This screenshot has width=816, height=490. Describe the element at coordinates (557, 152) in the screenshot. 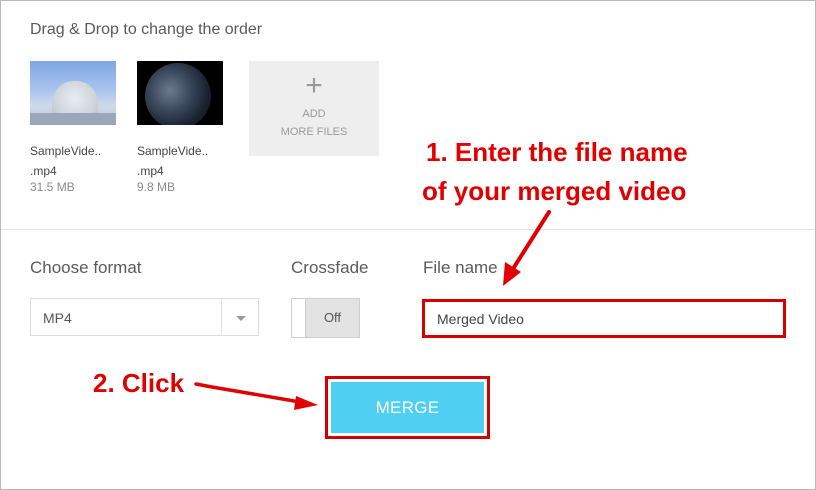

I see `annotation-step1-line1: 1. Enter the file name` at that location.